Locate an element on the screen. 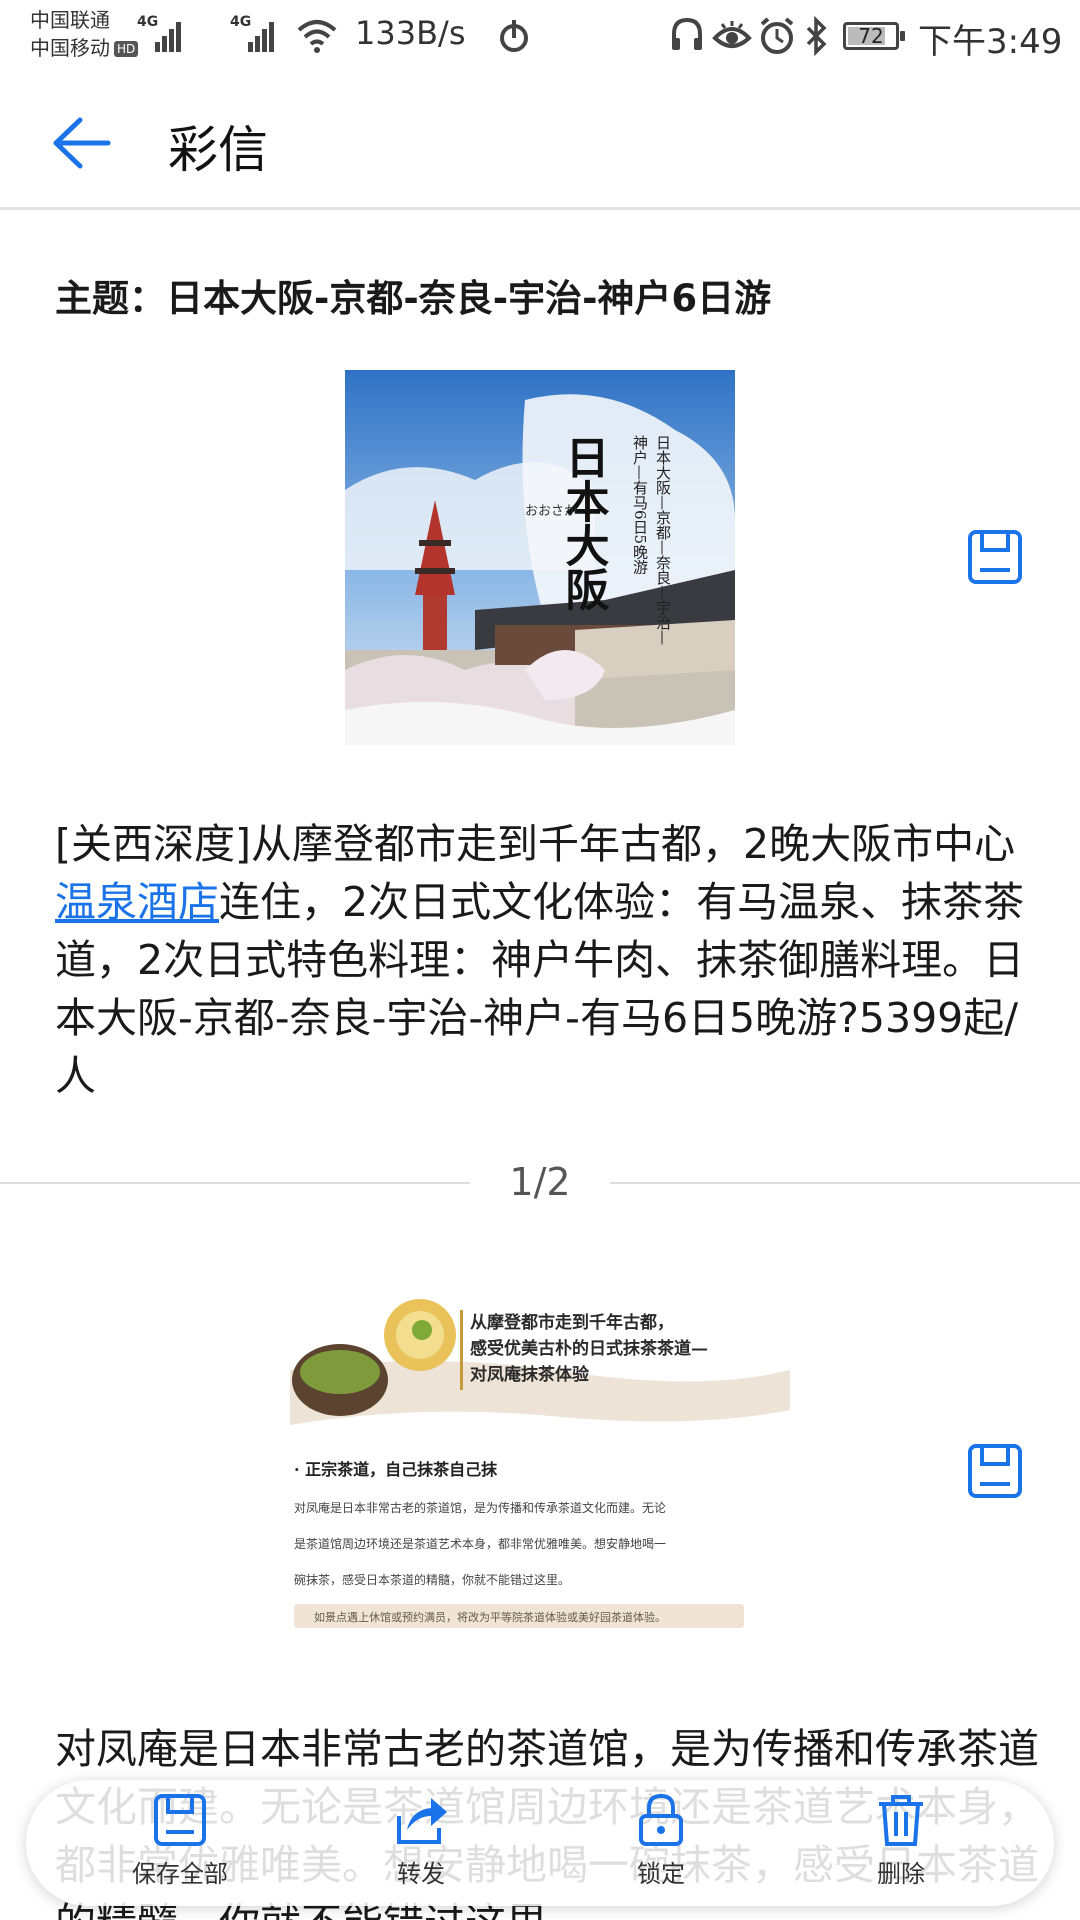 The width and height of the screenshot is (1080, 1920). hotel-link: 温泉酒店 is located at coordinates (137, 902).